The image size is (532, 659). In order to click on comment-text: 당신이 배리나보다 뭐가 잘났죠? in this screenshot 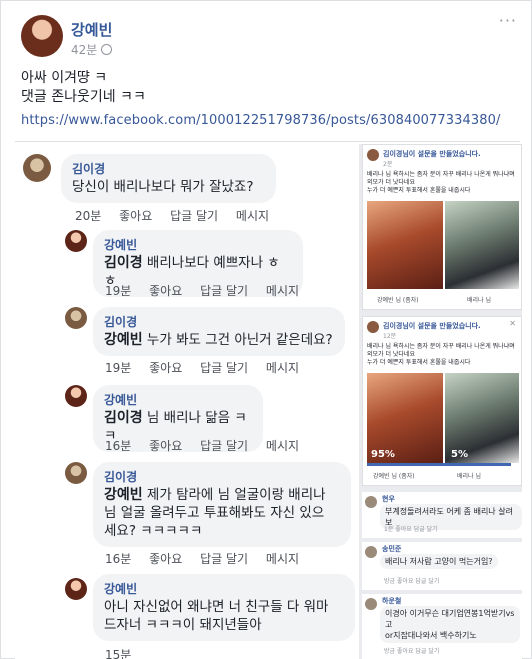, I will do `click(163, 187)`.